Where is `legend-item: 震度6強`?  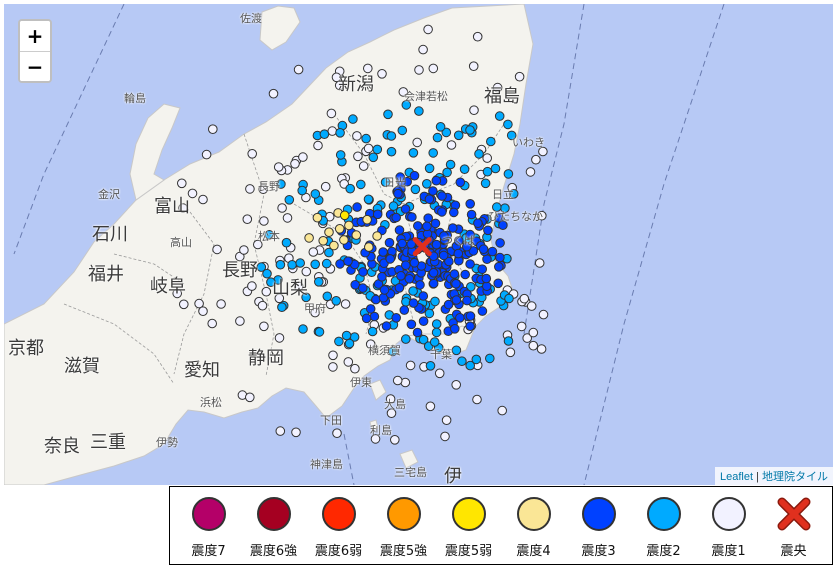 legend-item: 震度6強 is located at coordinates (273, 528).